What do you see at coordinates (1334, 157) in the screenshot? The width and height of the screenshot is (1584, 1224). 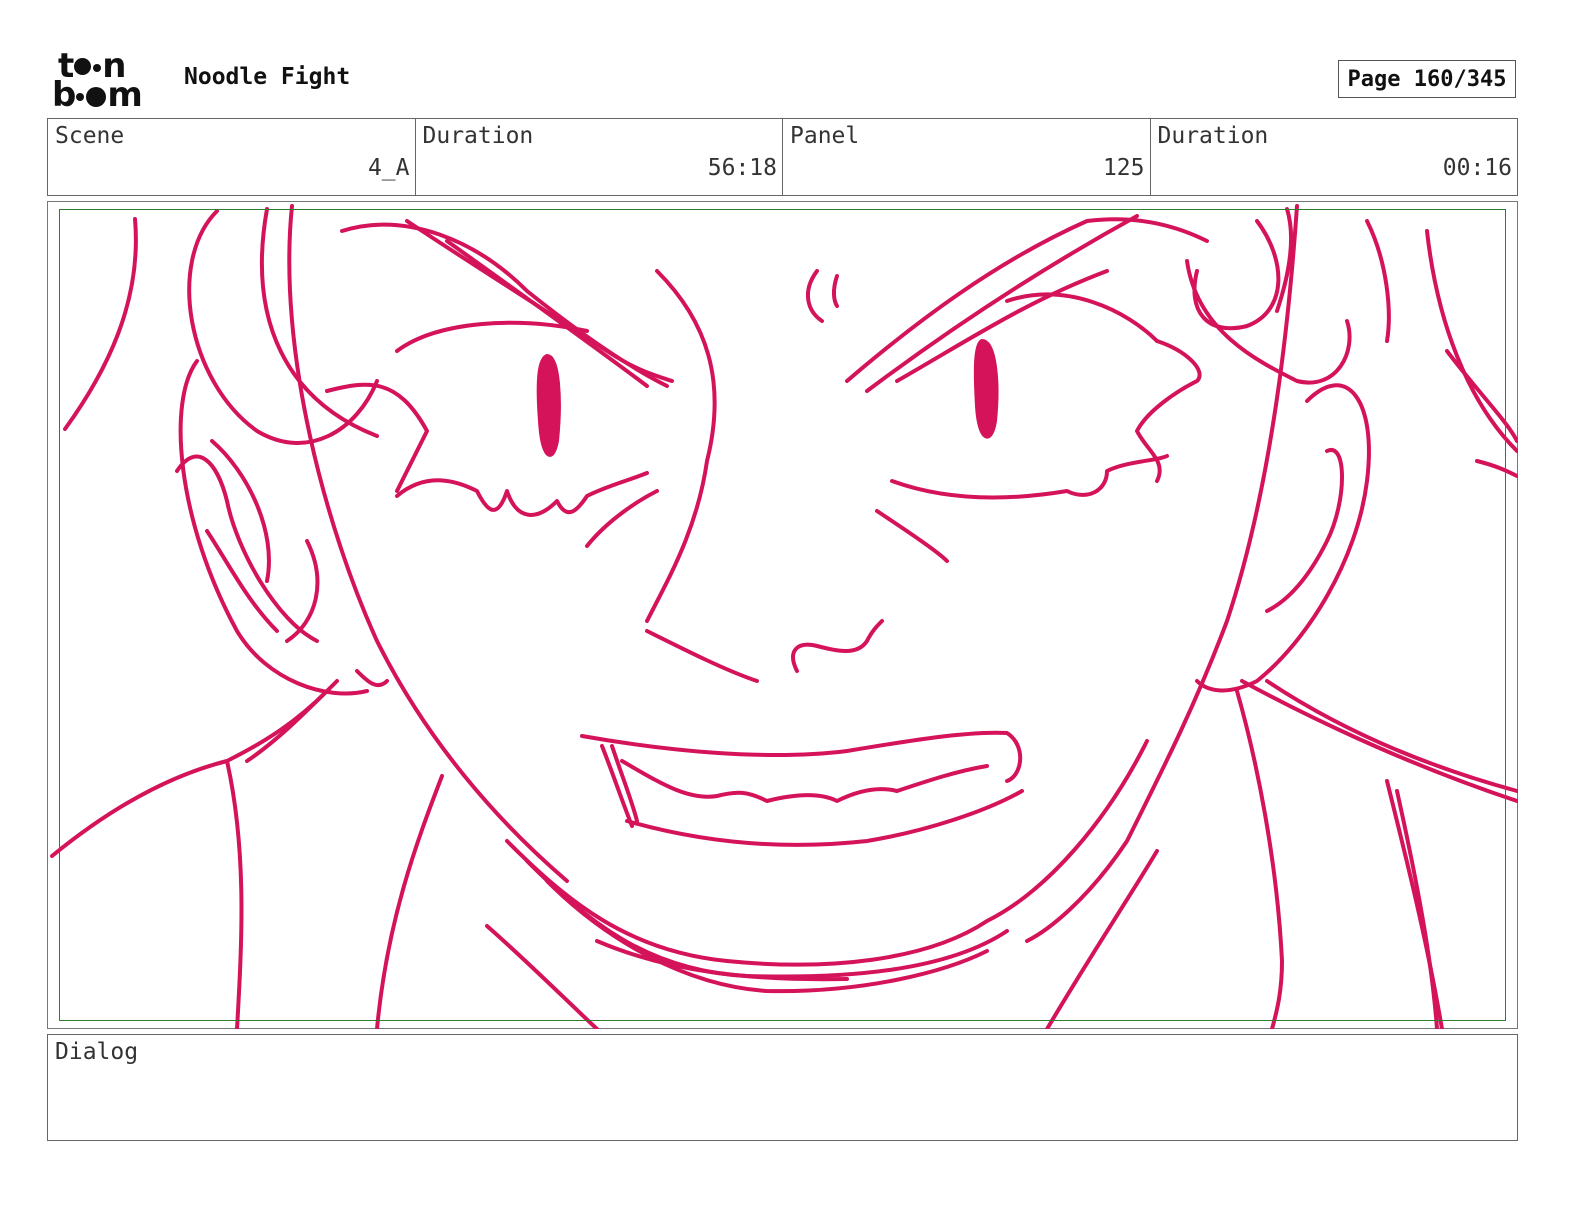 I see `panel-duration-cell: Duration 00:16` at bounding box center [1334, 157].